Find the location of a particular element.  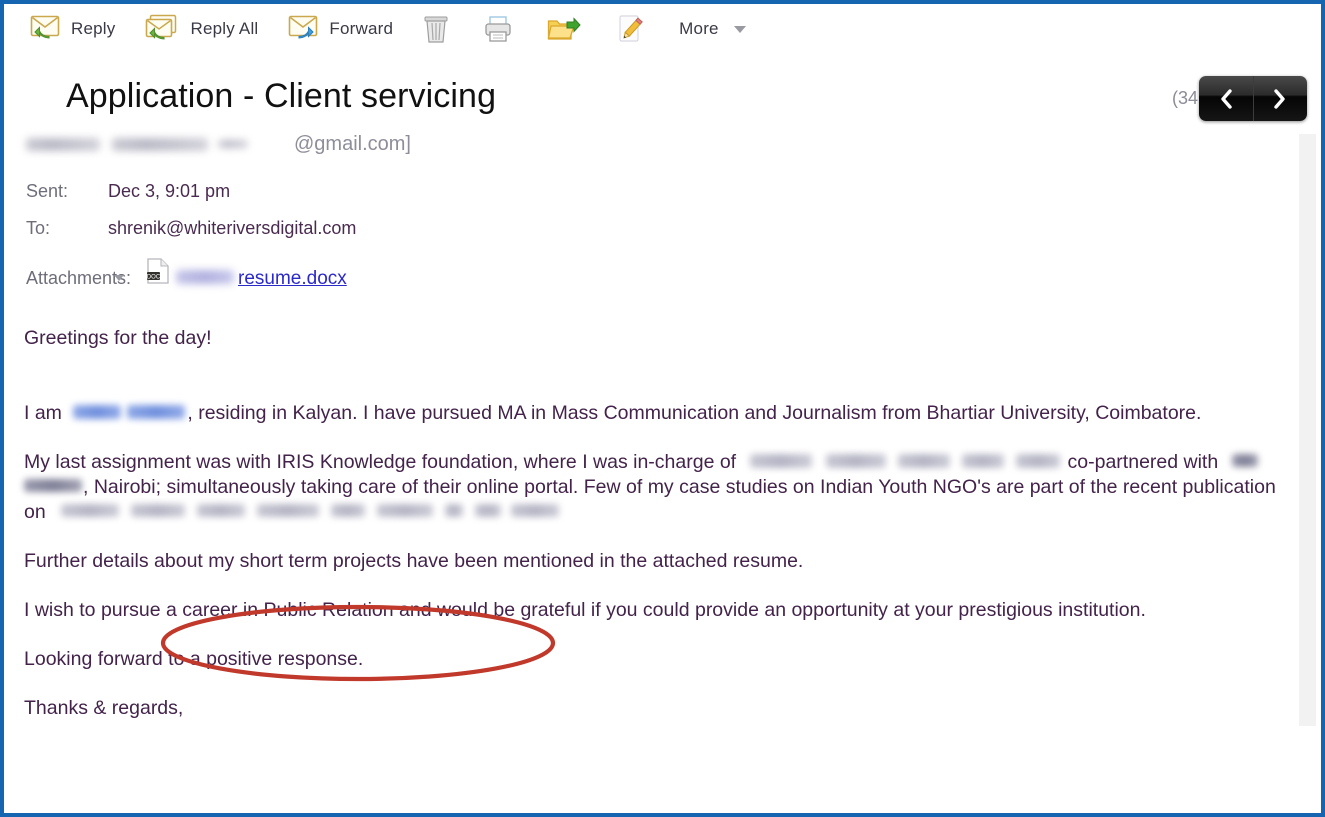

reply-all-label: Reply All is located at coordinates (224, 28).